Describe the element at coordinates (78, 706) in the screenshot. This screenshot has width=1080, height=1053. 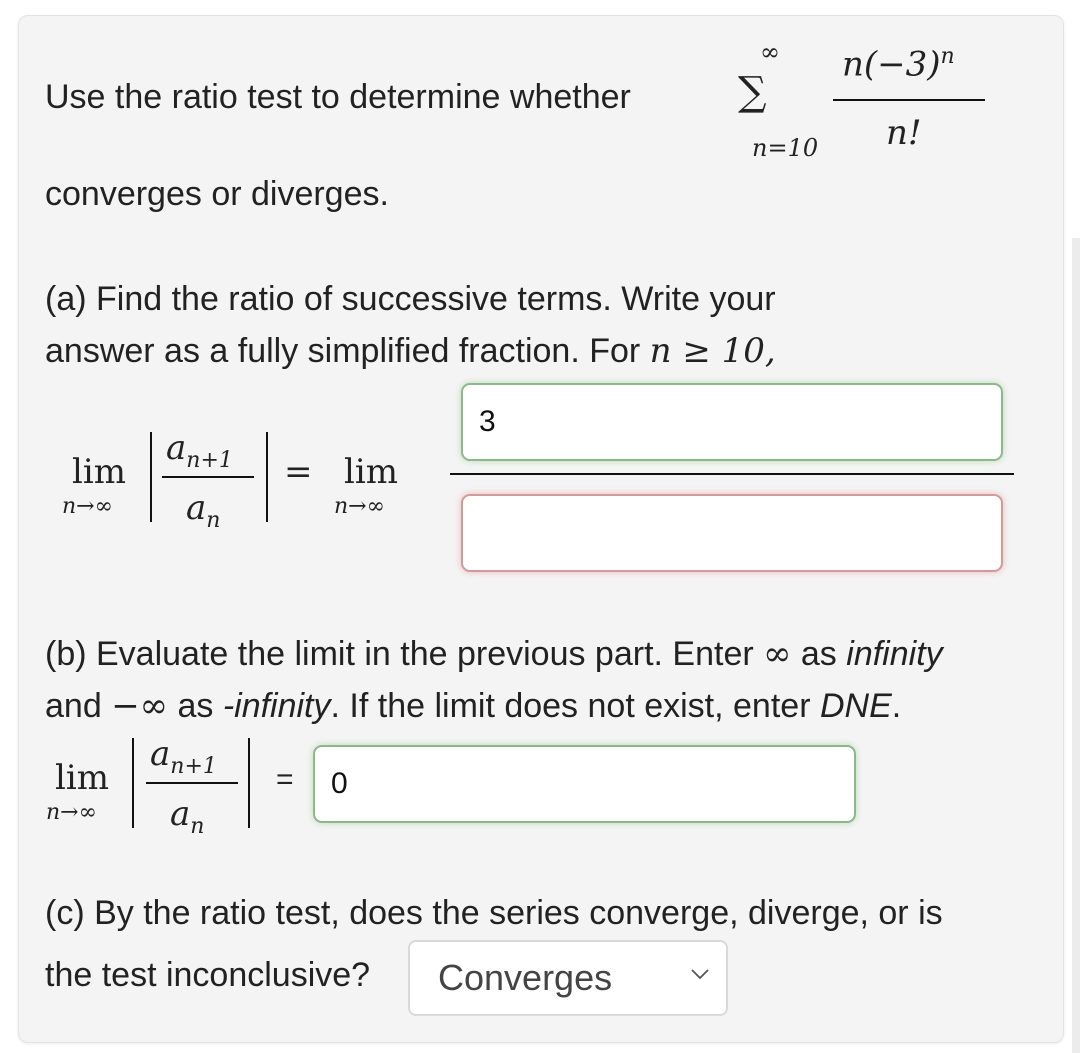
I see `part-b-and: and` at that location.